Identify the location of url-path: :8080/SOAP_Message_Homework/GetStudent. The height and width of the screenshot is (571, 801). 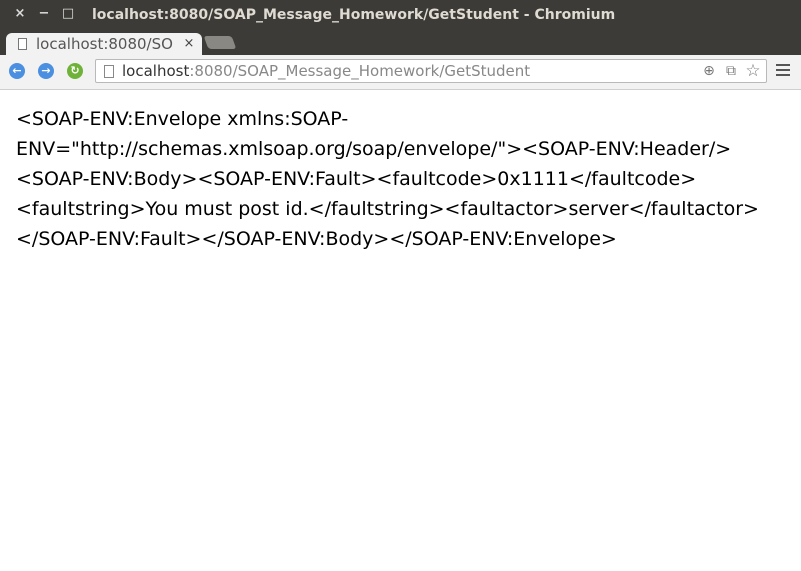
(360, 71).